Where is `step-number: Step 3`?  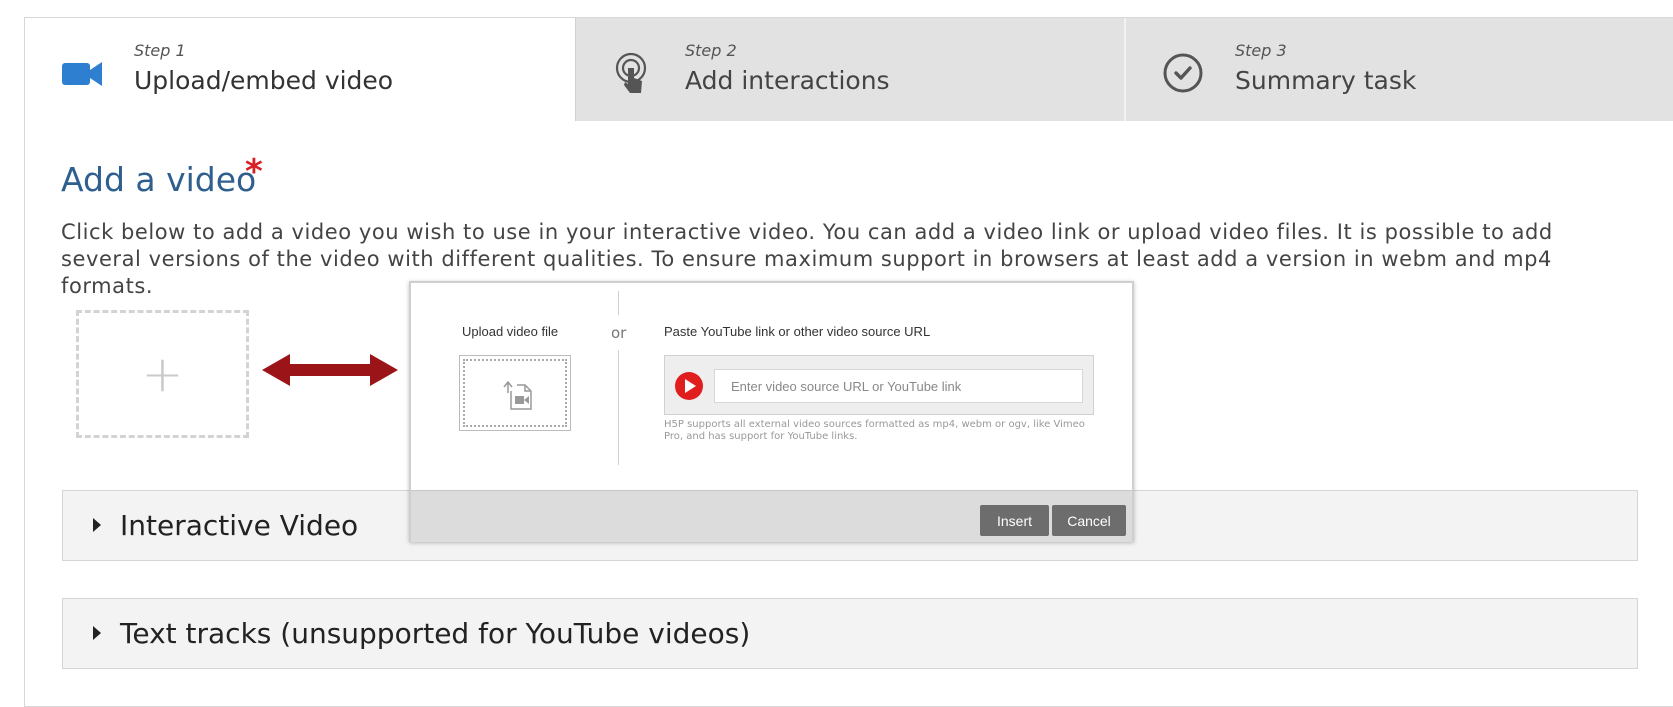 step-number: Step 3 is located at coordinates (1261, 50).